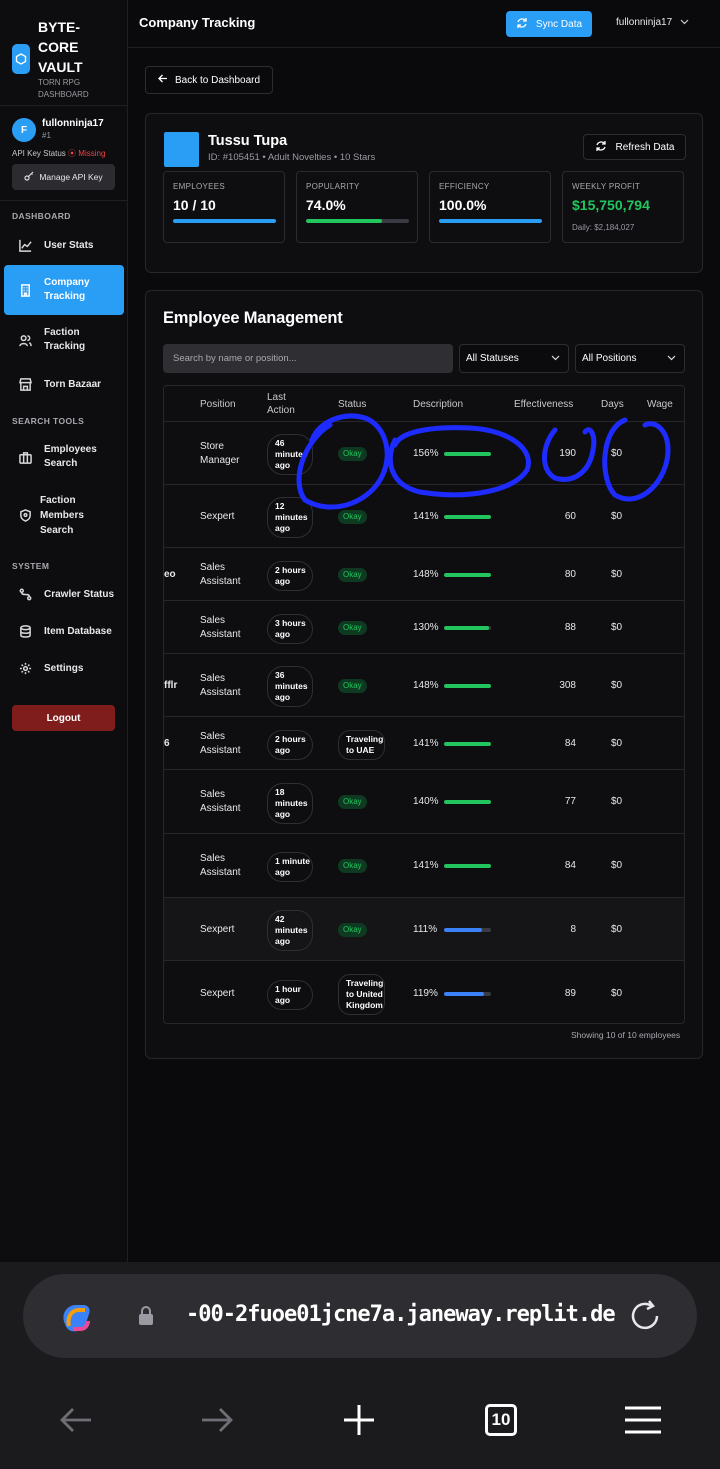  Describe the element at coordinates (63, 718) in the screenshot. I see `logout-button: Logout` at that location.